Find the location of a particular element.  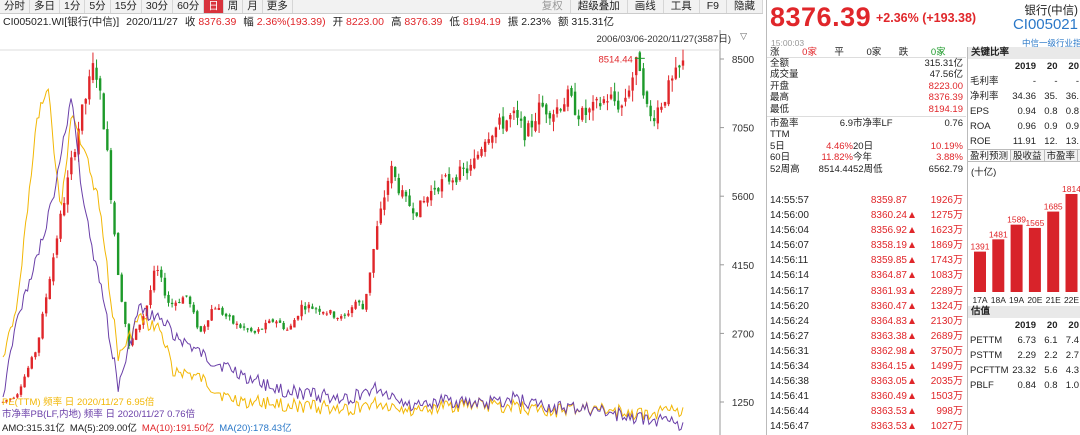

tab-more: 更多 is located at coordinates (278, 6).